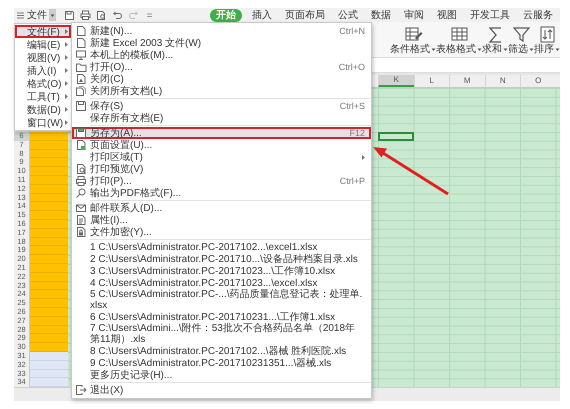 The width and height of the screenshot is (570, 409). Describe the element at coordinates (431, 81) in the screenshot. I see `column-header: L` at that location.